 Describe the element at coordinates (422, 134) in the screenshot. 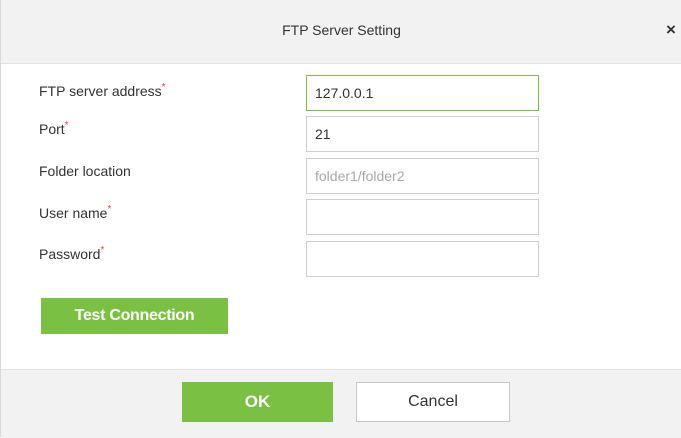

I see `port-input` at that location.